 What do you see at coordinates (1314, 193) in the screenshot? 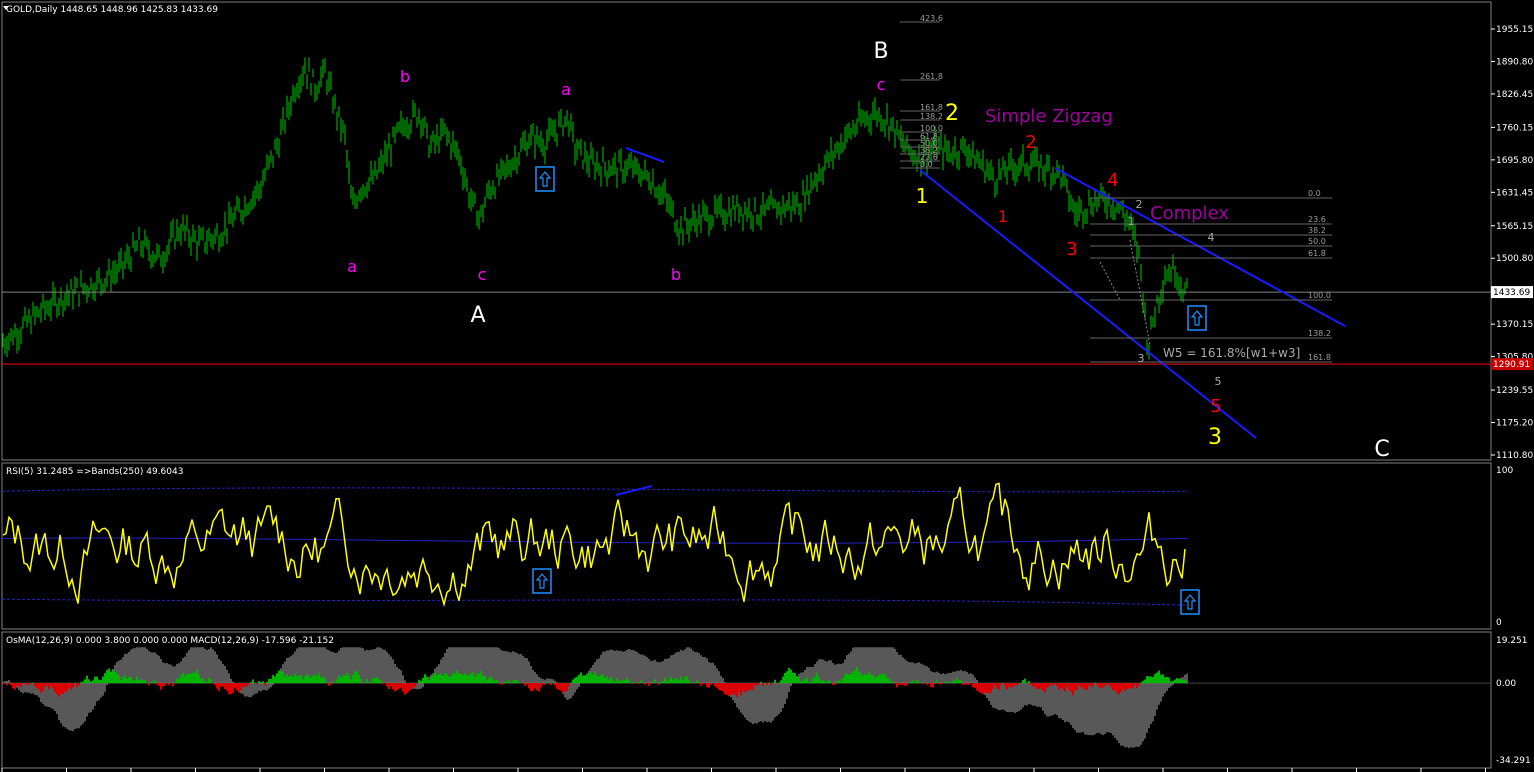
I see `fib-right-label: 0.0` at bounding box center [1314, 193].